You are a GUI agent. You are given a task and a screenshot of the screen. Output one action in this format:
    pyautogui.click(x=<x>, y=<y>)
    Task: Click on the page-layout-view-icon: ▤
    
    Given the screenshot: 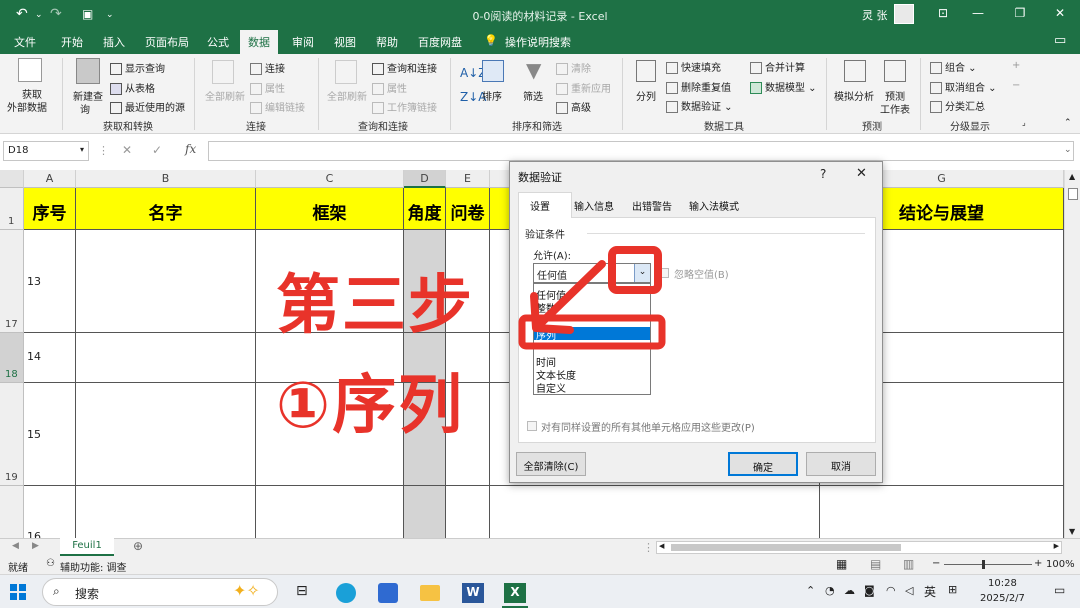 What is the action you would take?
    pyautogui.click(x=875, y=564)
    